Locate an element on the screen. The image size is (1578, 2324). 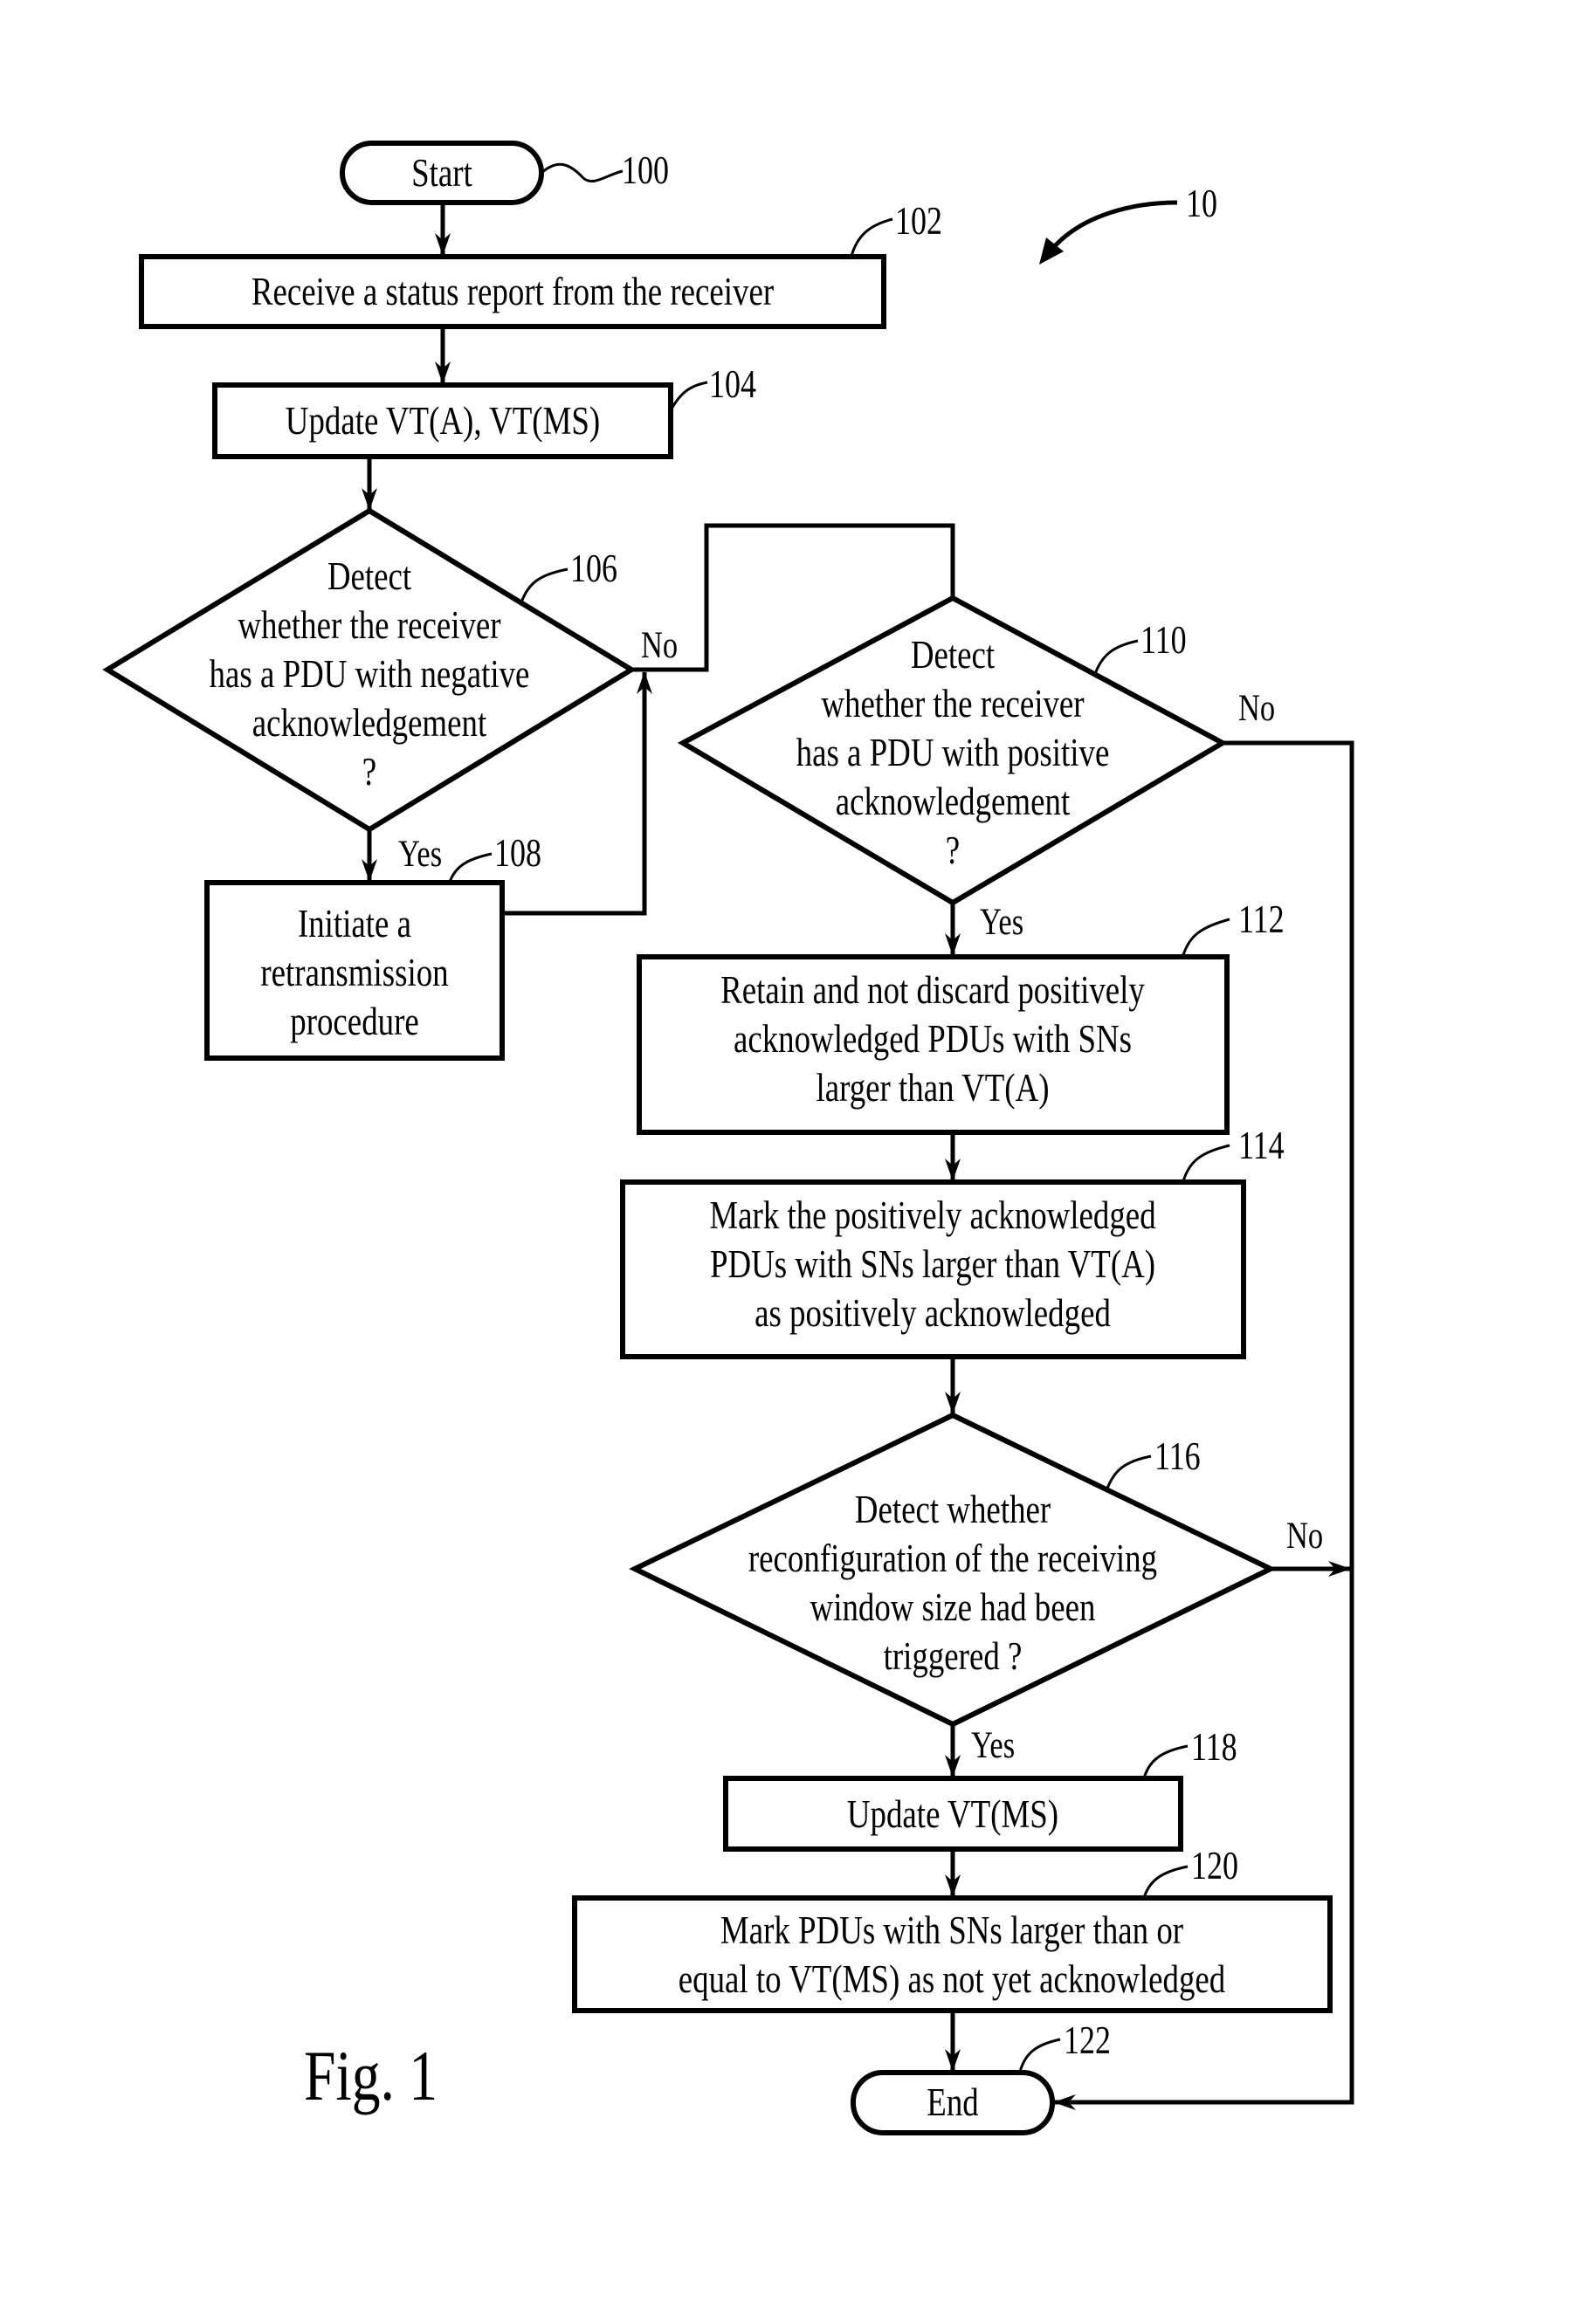
node-108-retransmission: Initiate a retransmission procedure is located at coordinates (354, 971).